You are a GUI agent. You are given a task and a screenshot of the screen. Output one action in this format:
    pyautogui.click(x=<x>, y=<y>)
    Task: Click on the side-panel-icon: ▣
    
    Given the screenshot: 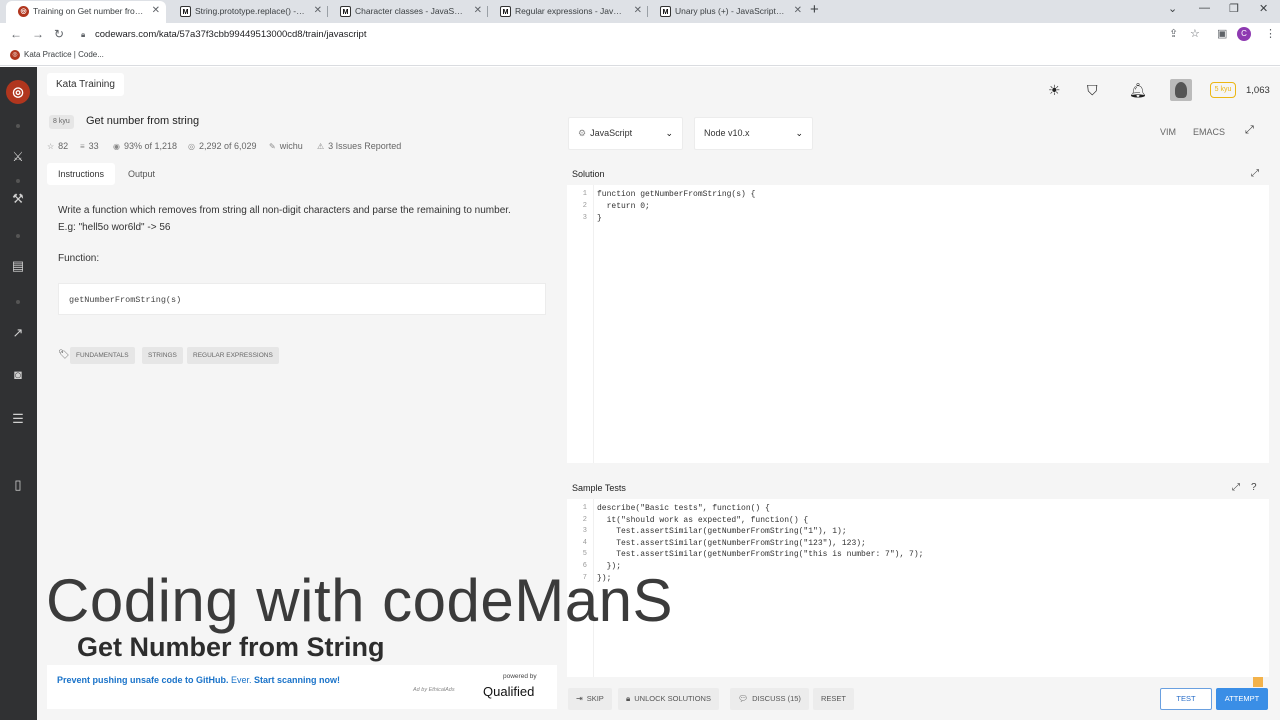 What is the action you would take?
    pyautogui.click(x=1222, y=33)
    